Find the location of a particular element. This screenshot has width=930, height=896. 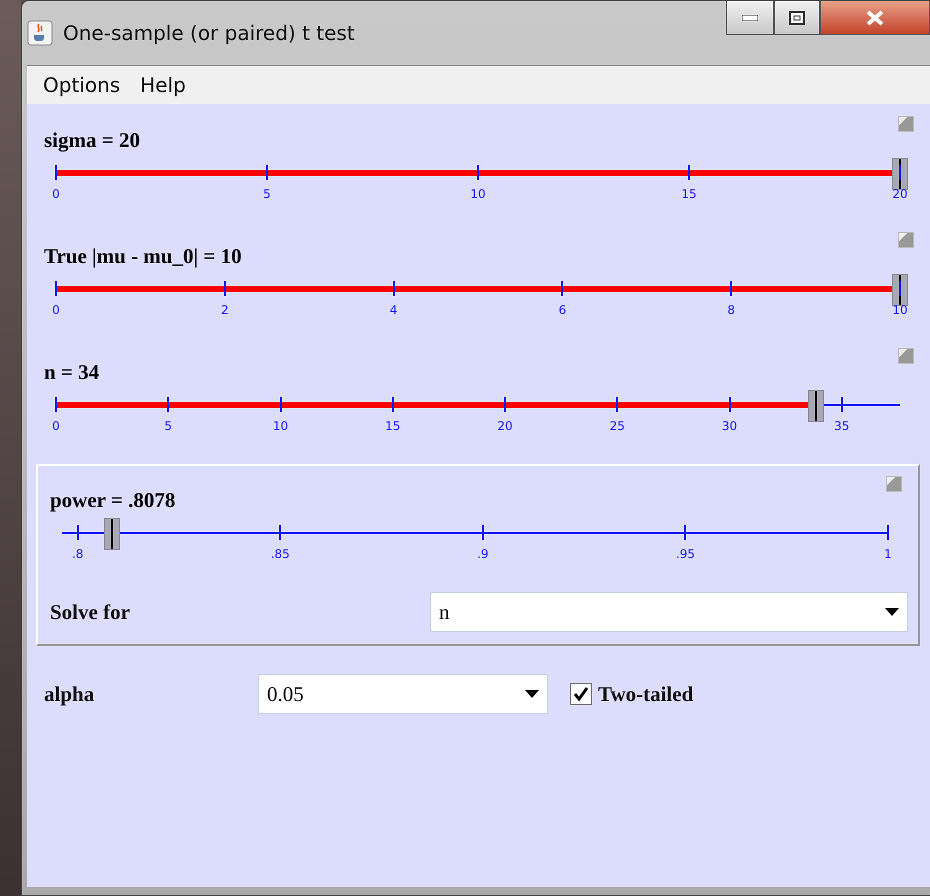

minimize-button is located at coordinates (750, 18).